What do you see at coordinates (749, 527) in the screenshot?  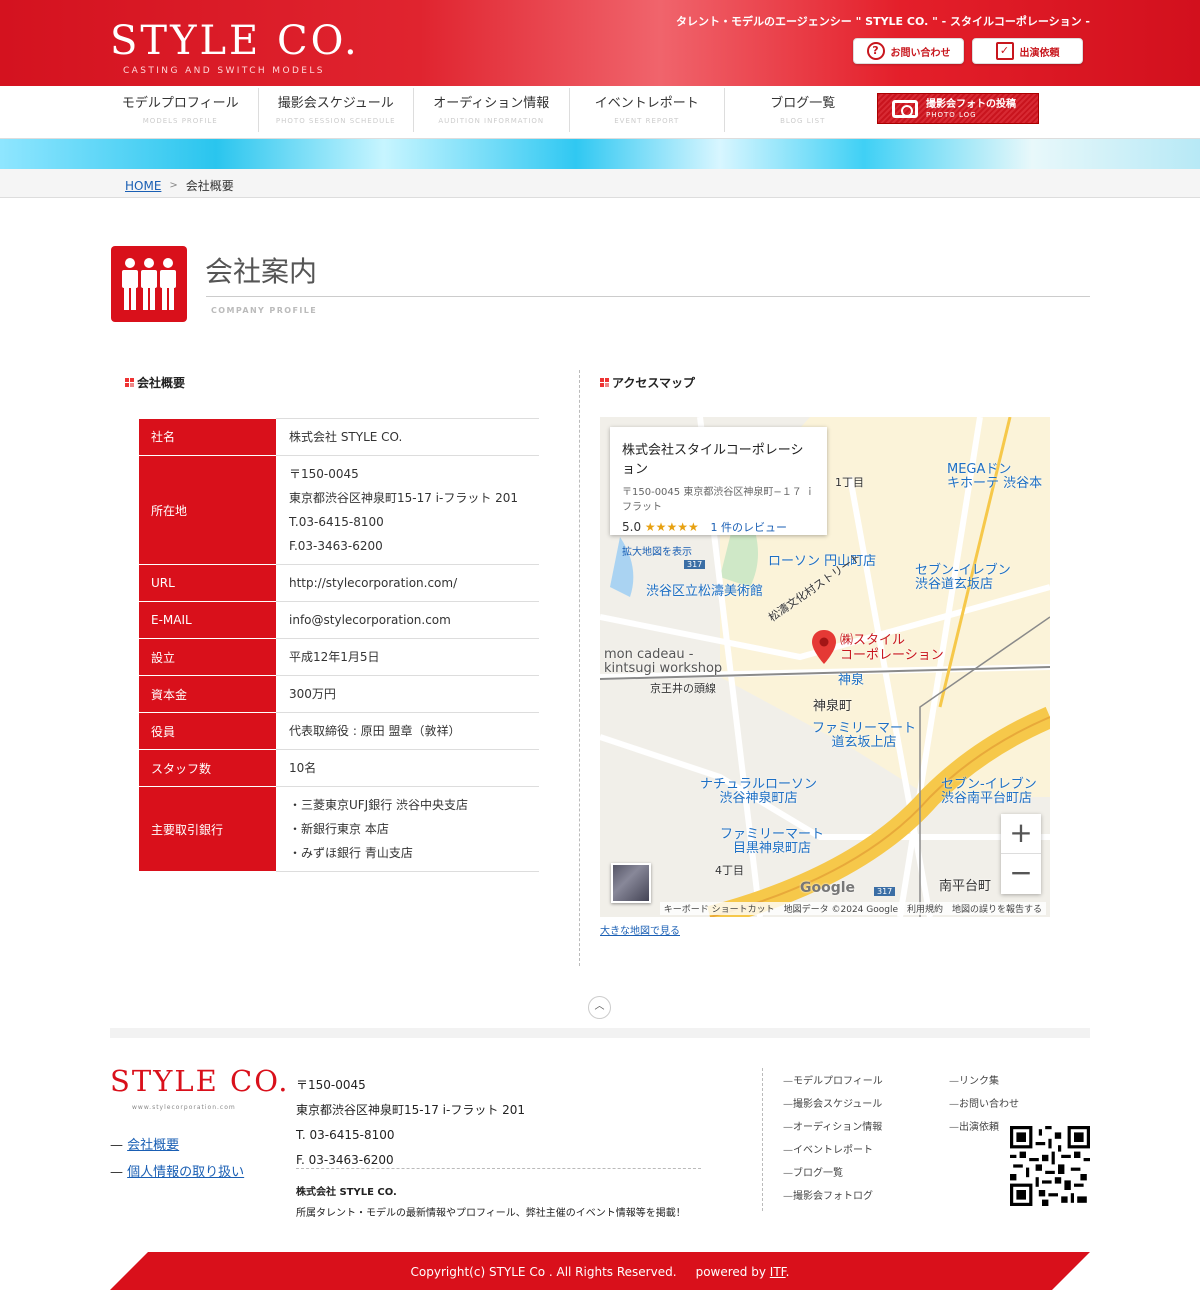 I see `review-count-link: 1 件のレビュー` at bounding box center [749, 527].